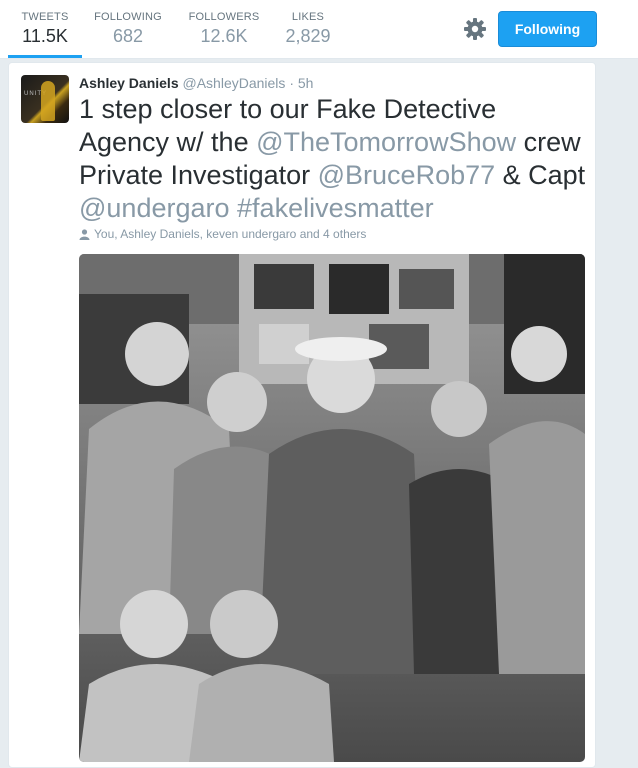 The image size is (638, 768). Describe the element at coordinates (128, 36) in the screenshot. I see `following-stat-value: 682` at that location.